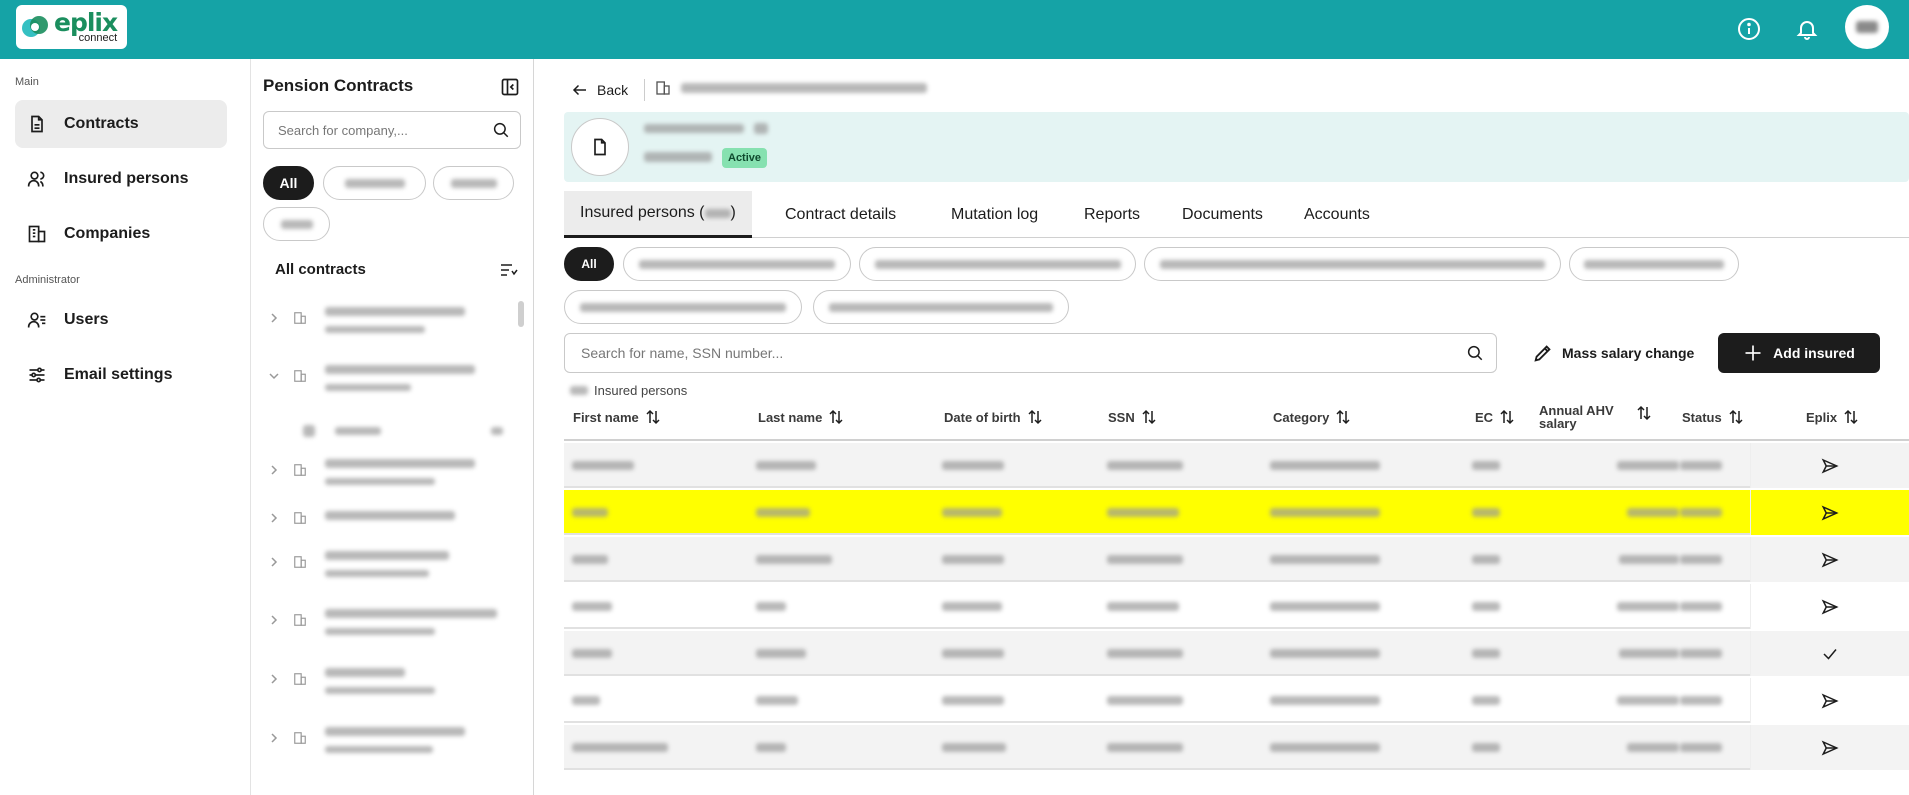 Image resolution: width=1909 pixels, height=795 pixels. I want to click on check-icon, so click(1829, 653).